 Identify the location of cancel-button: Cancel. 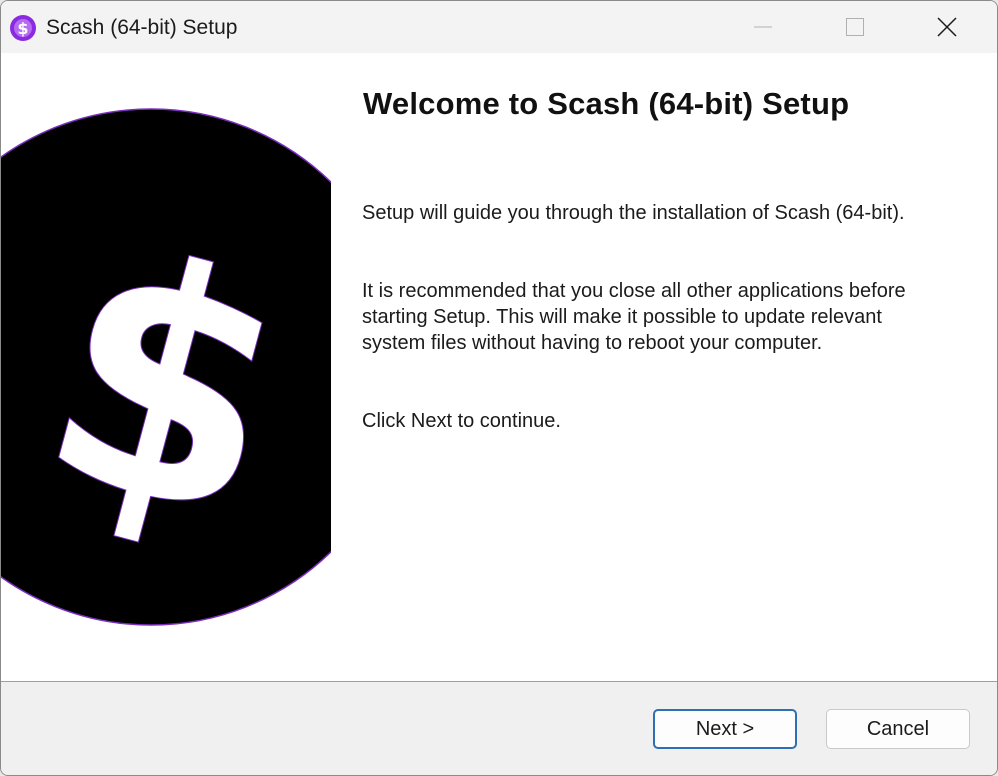
(898, 729).